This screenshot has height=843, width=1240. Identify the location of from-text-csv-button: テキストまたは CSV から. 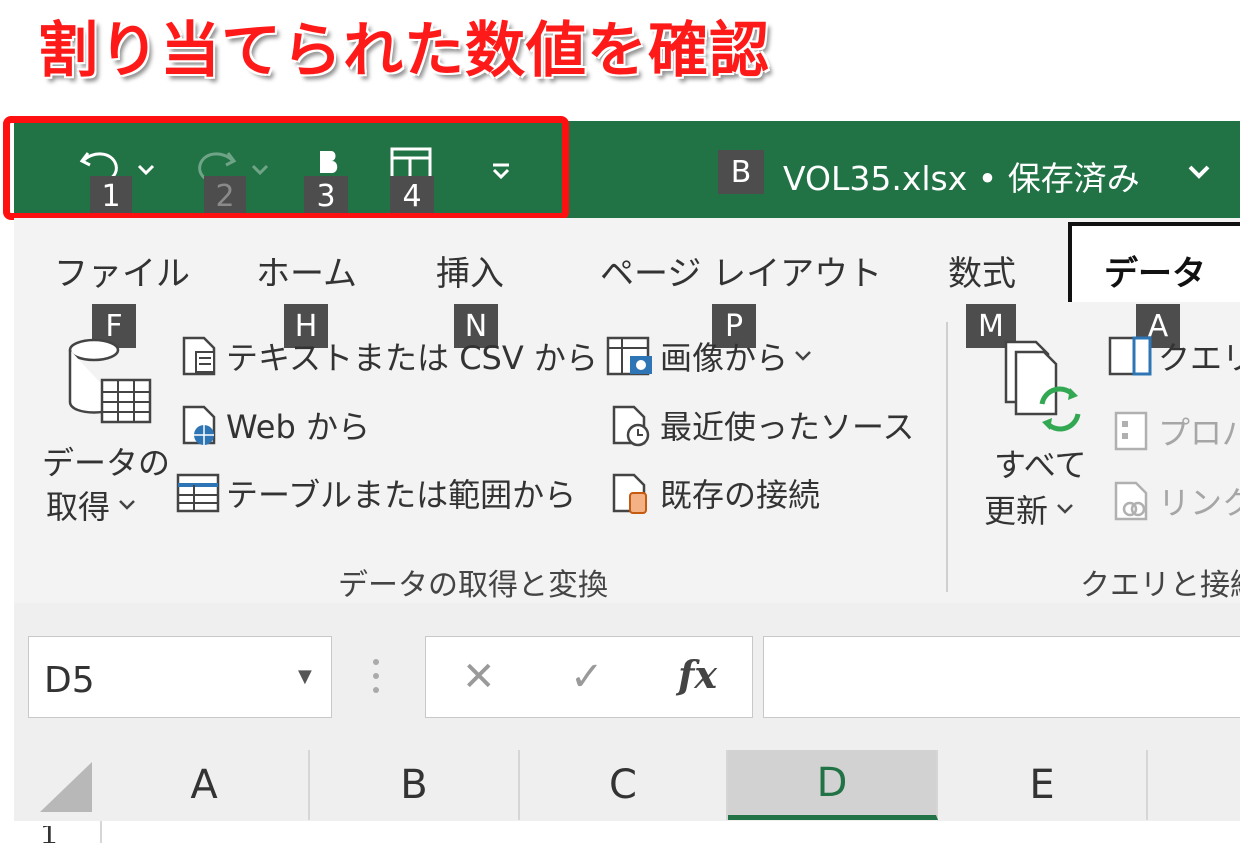
(388, 356).